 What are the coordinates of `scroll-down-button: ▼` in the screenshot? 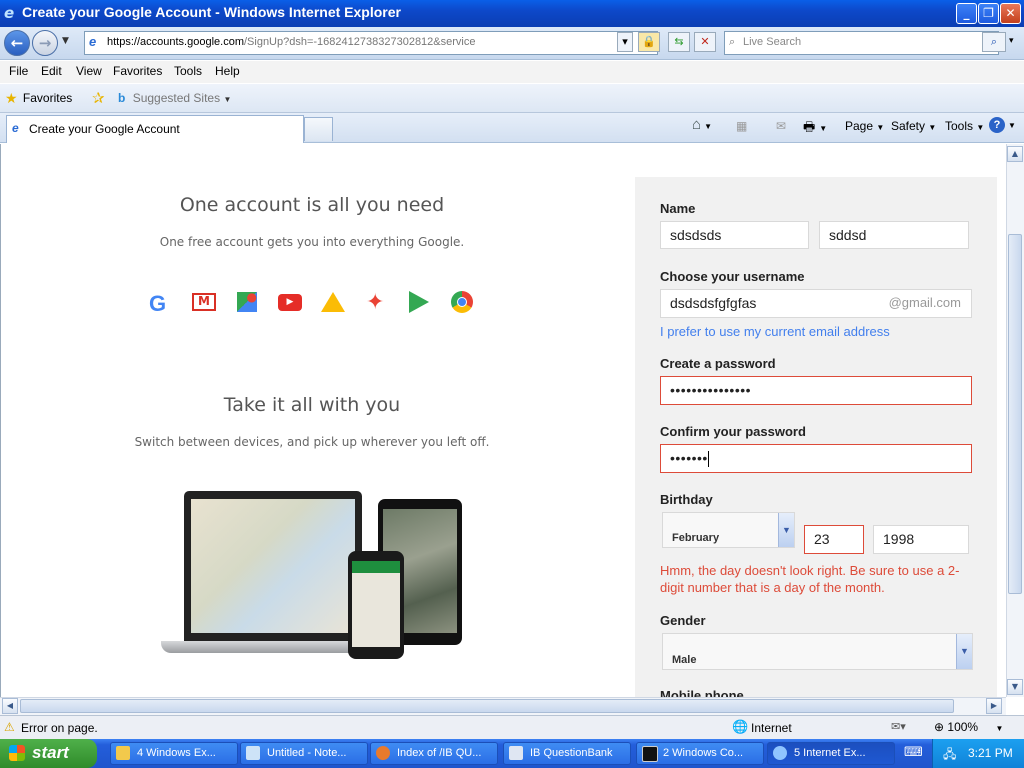 It's located at (1015, 687).